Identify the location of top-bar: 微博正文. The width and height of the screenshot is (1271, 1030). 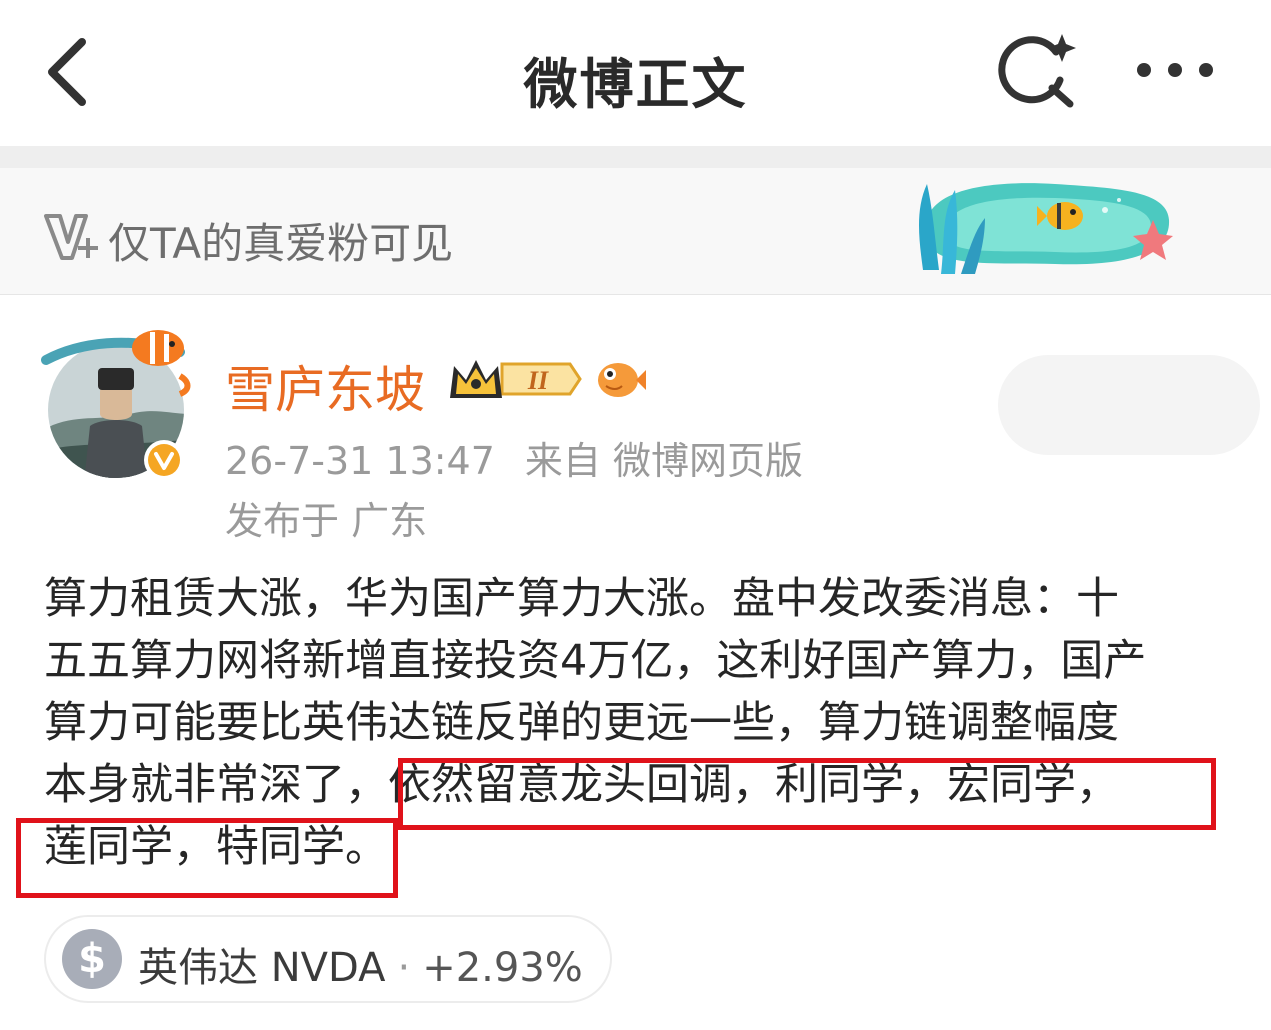
(635, 73).